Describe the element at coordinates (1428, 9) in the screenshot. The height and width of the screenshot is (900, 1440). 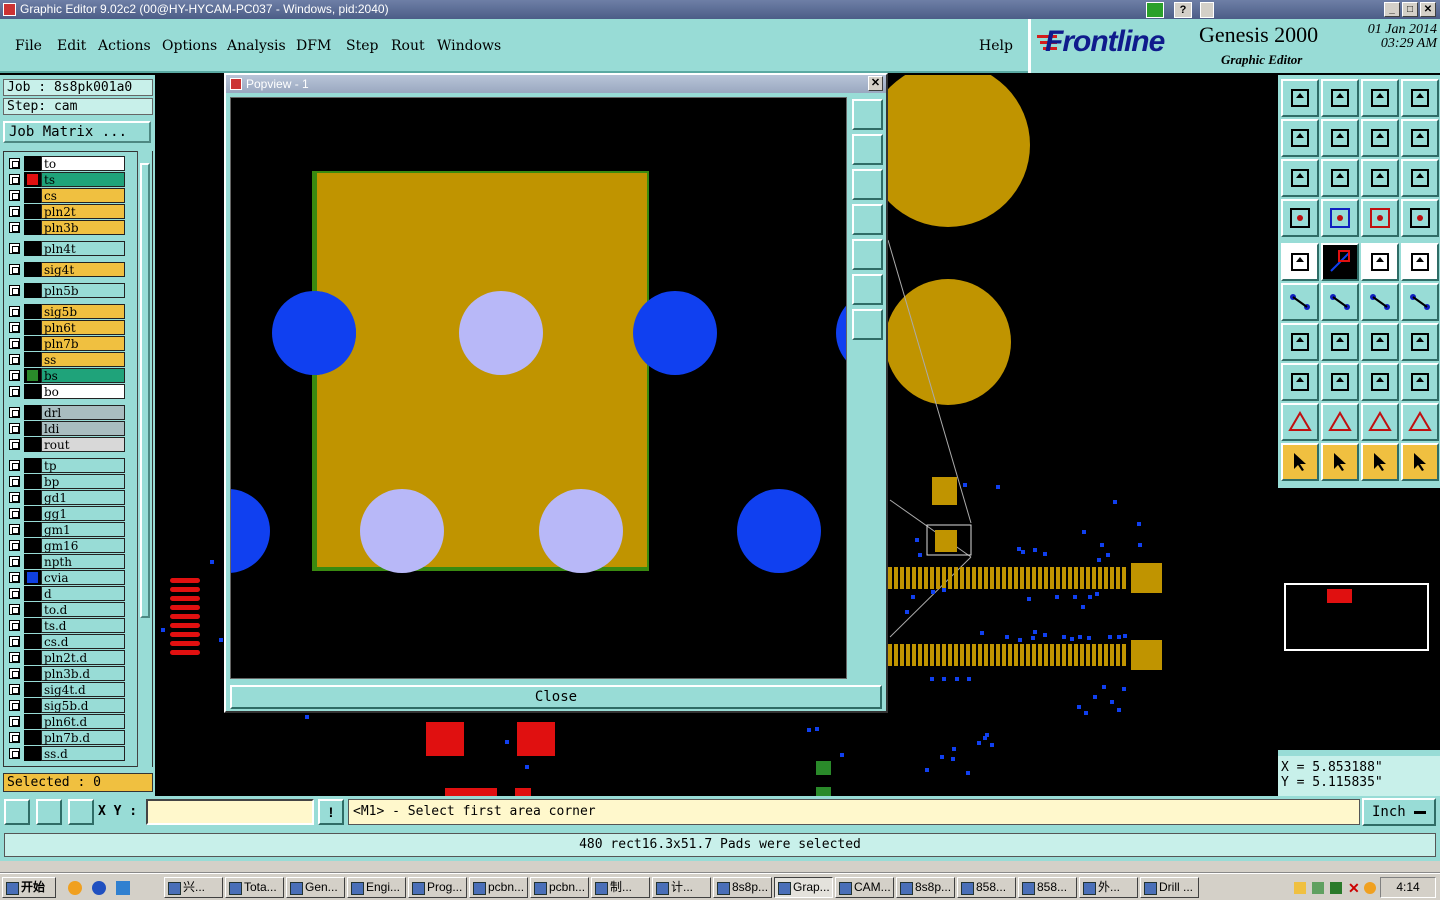
I see `close-window-button: ✕` at that location.